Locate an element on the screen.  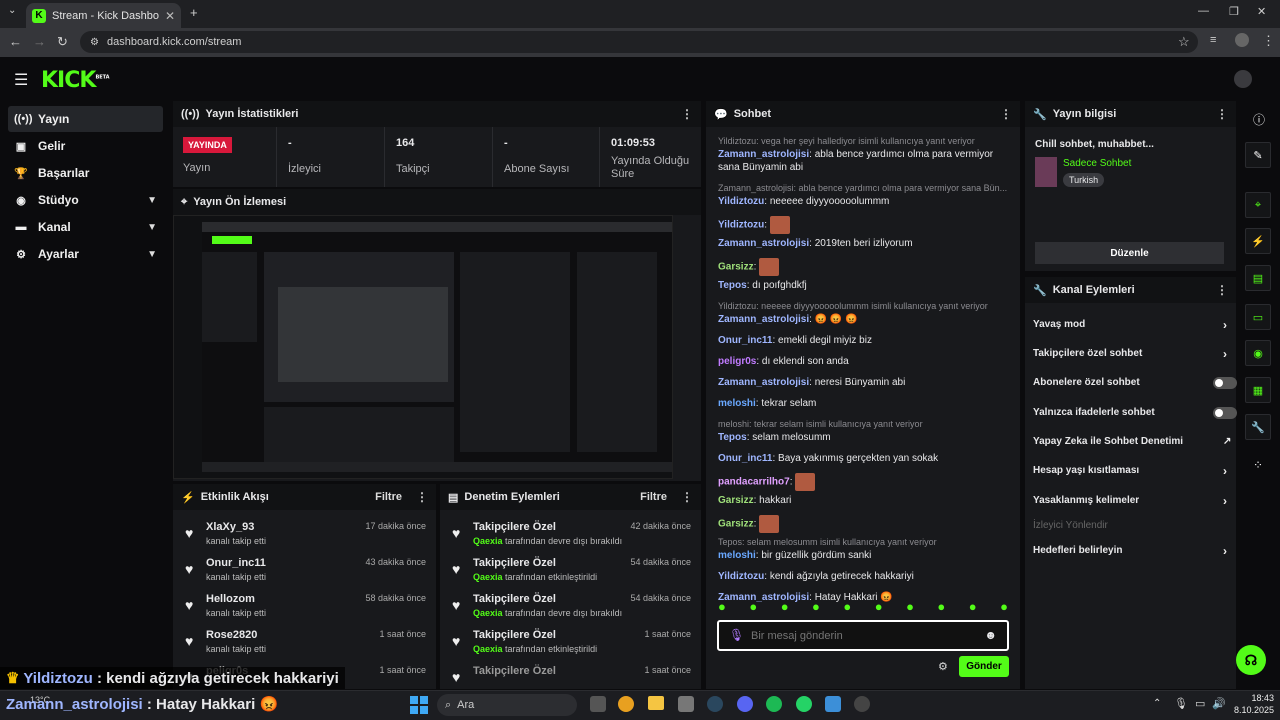
url-field: ⚙ dashboard.kick.com/stream is located at coordinates (639, 42).